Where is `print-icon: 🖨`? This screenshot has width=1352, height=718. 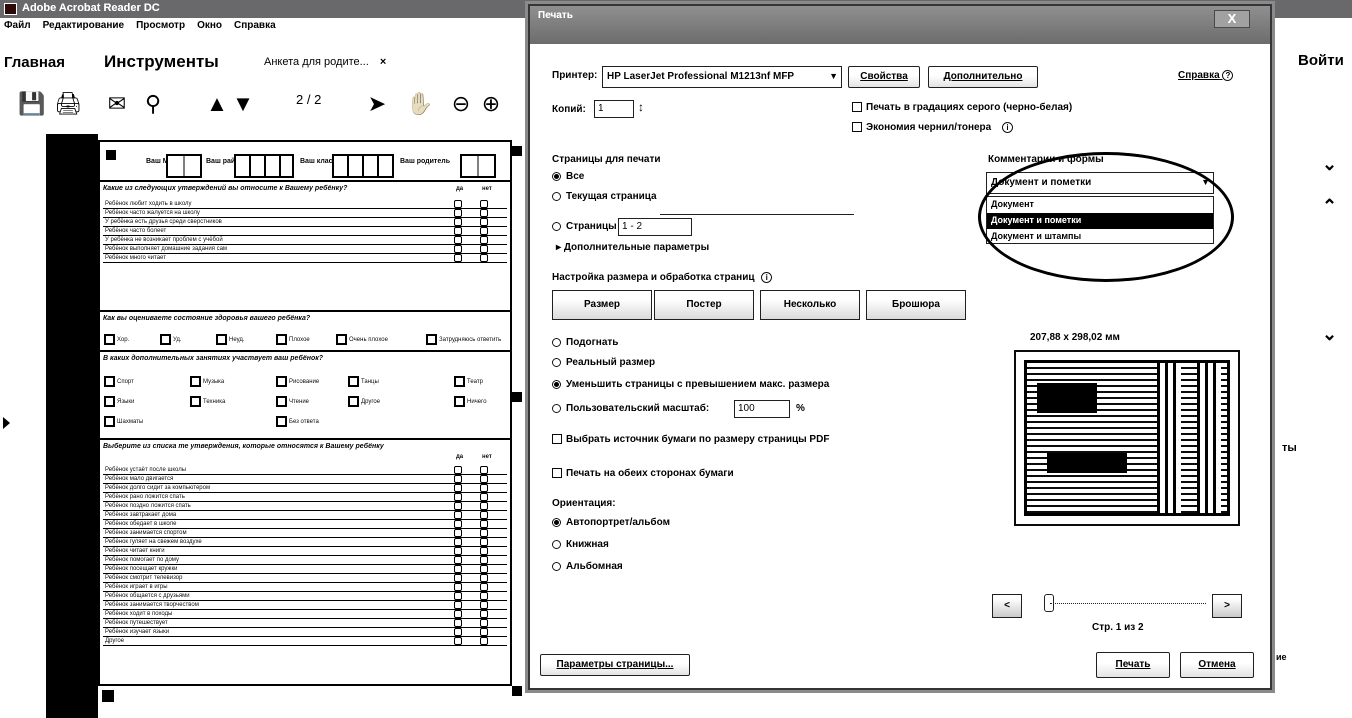
print-icon: 🖨 is located at coordinates (68, 105).